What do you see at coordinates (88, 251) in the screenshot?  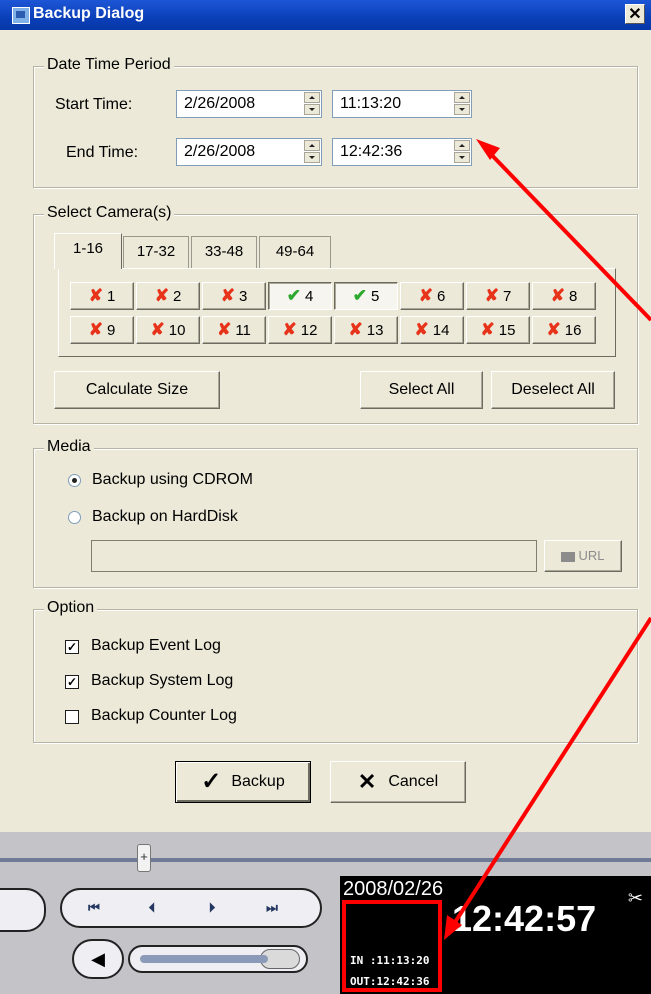 I see `tab-cameras-1-16: 1-16` at bounding box center [88, 251].